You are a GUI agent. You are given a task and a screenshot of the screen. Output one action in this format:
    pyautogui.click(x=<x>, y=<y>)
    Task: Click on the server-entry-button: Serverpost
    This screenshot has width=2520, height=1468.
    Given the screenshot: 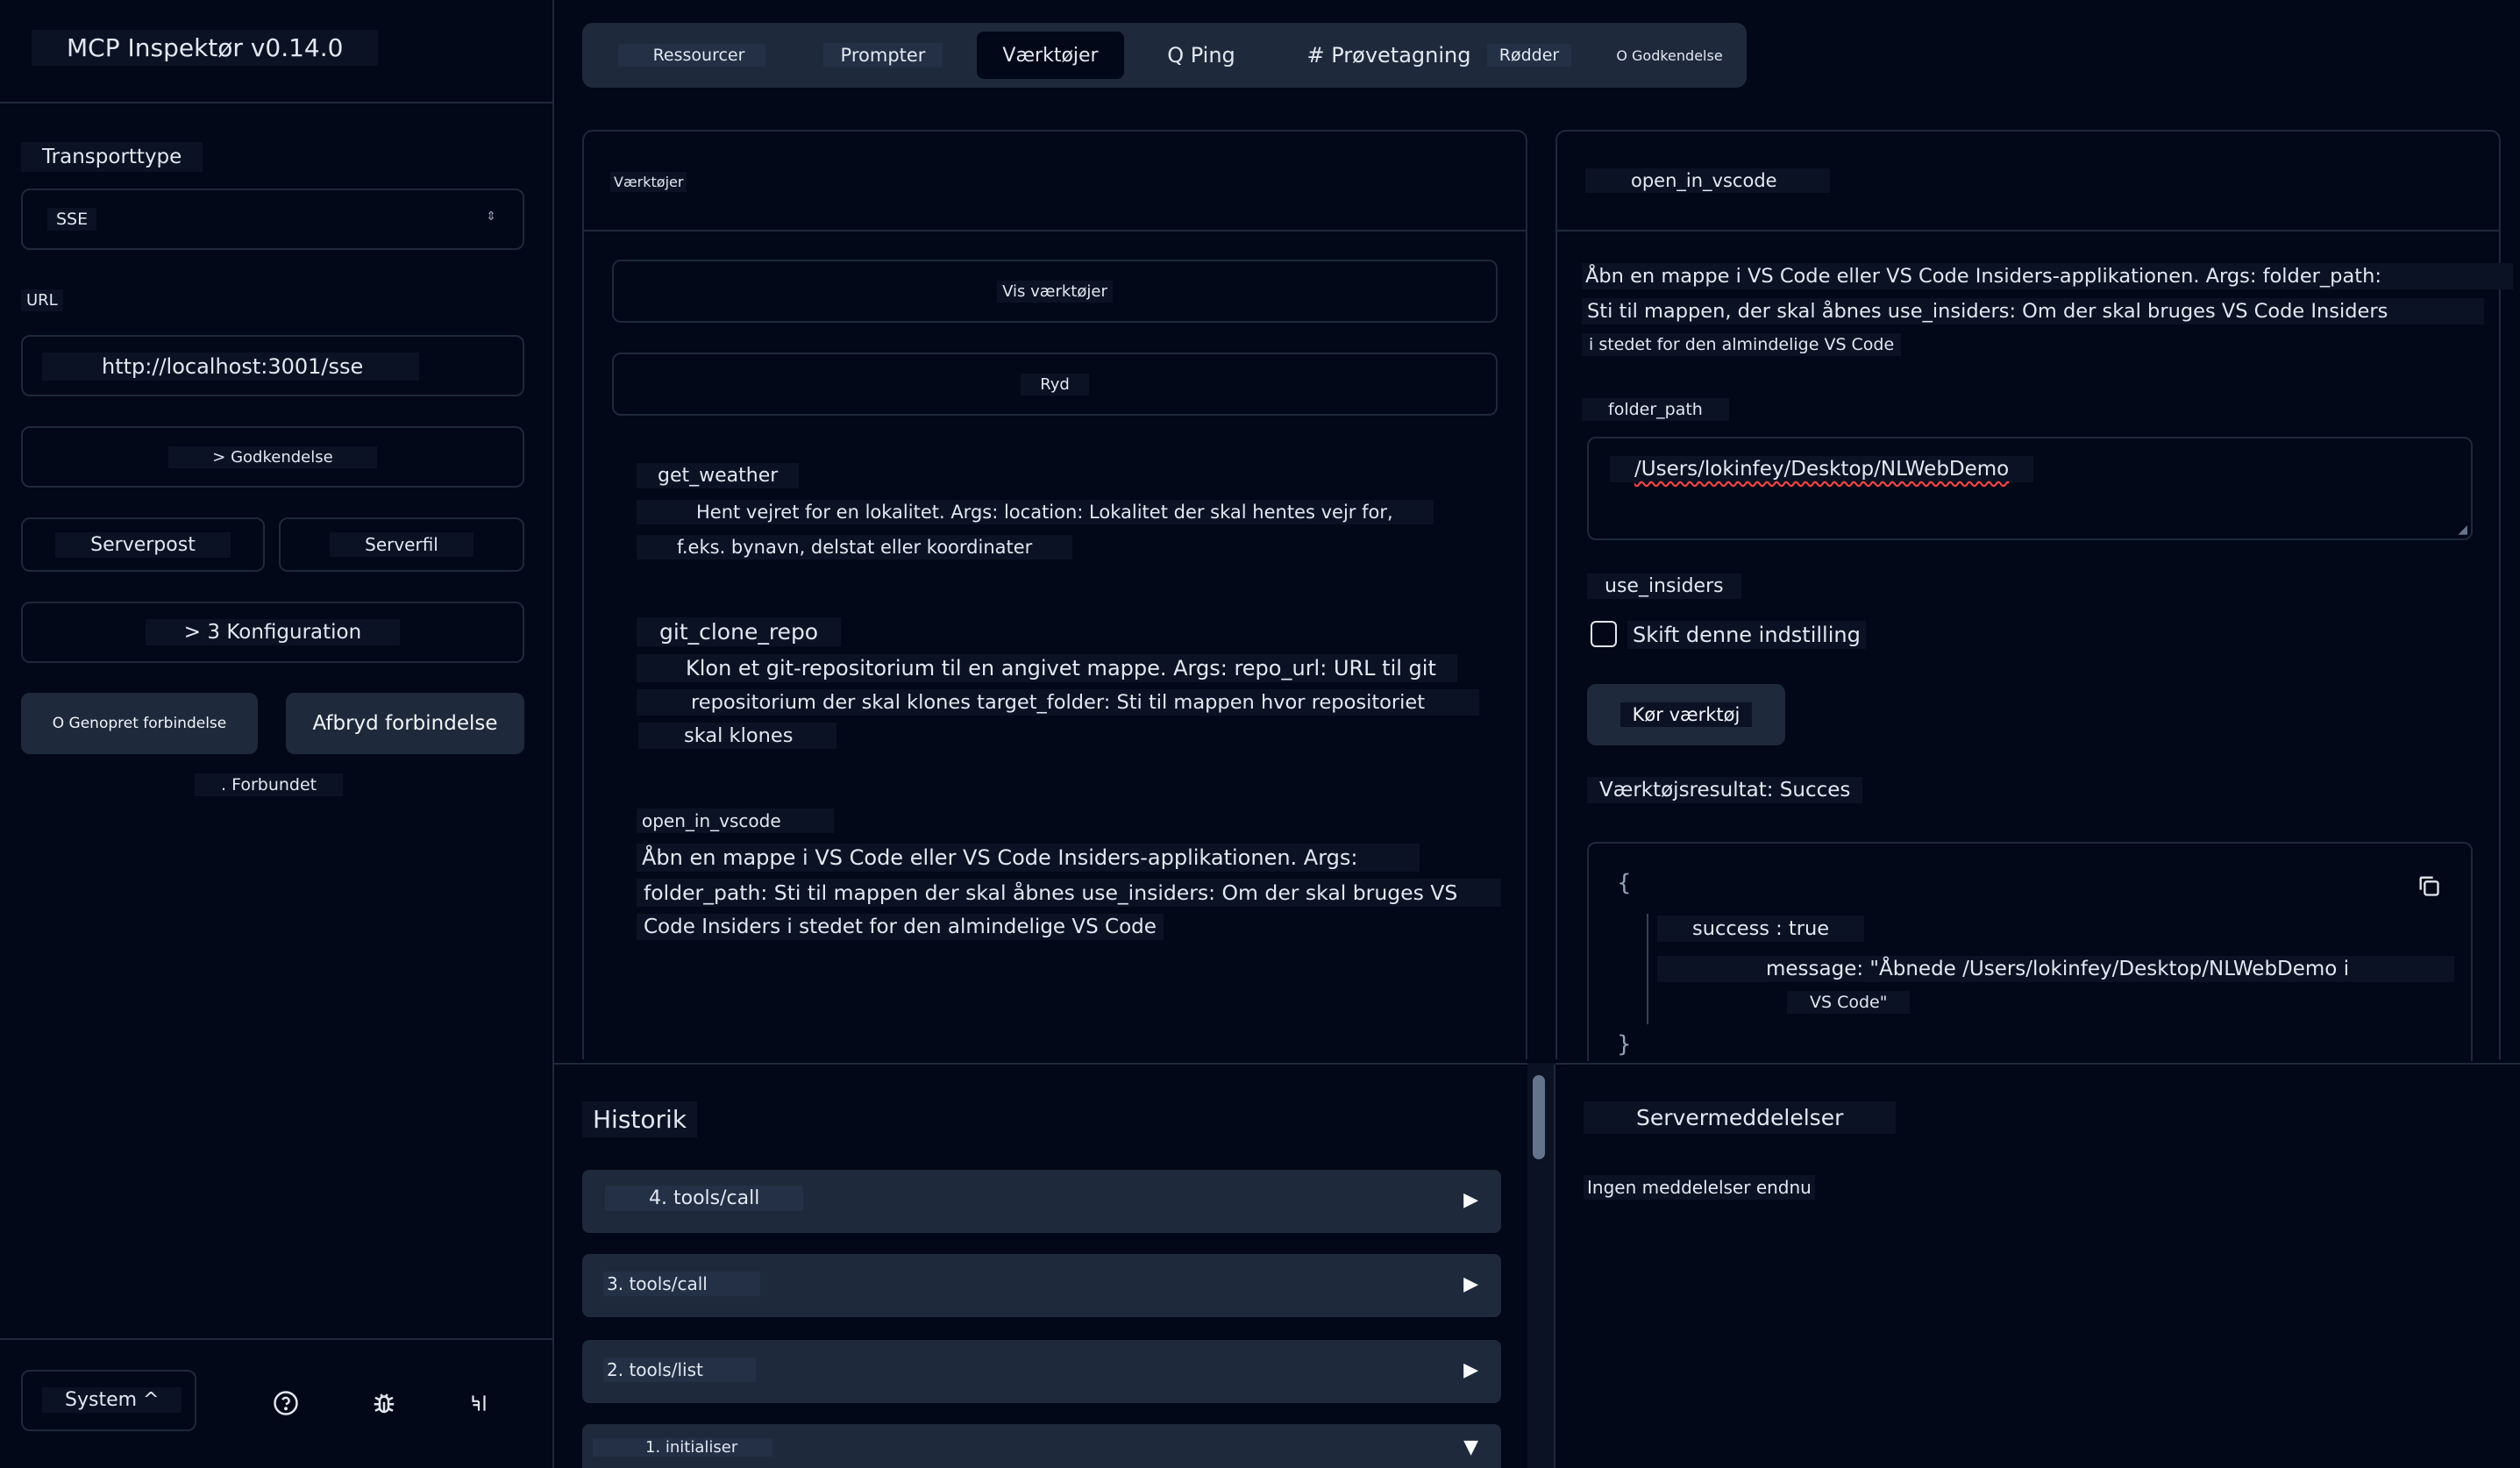 What is the action you would take?
    pyautogui.click(x=143, y=544)
    